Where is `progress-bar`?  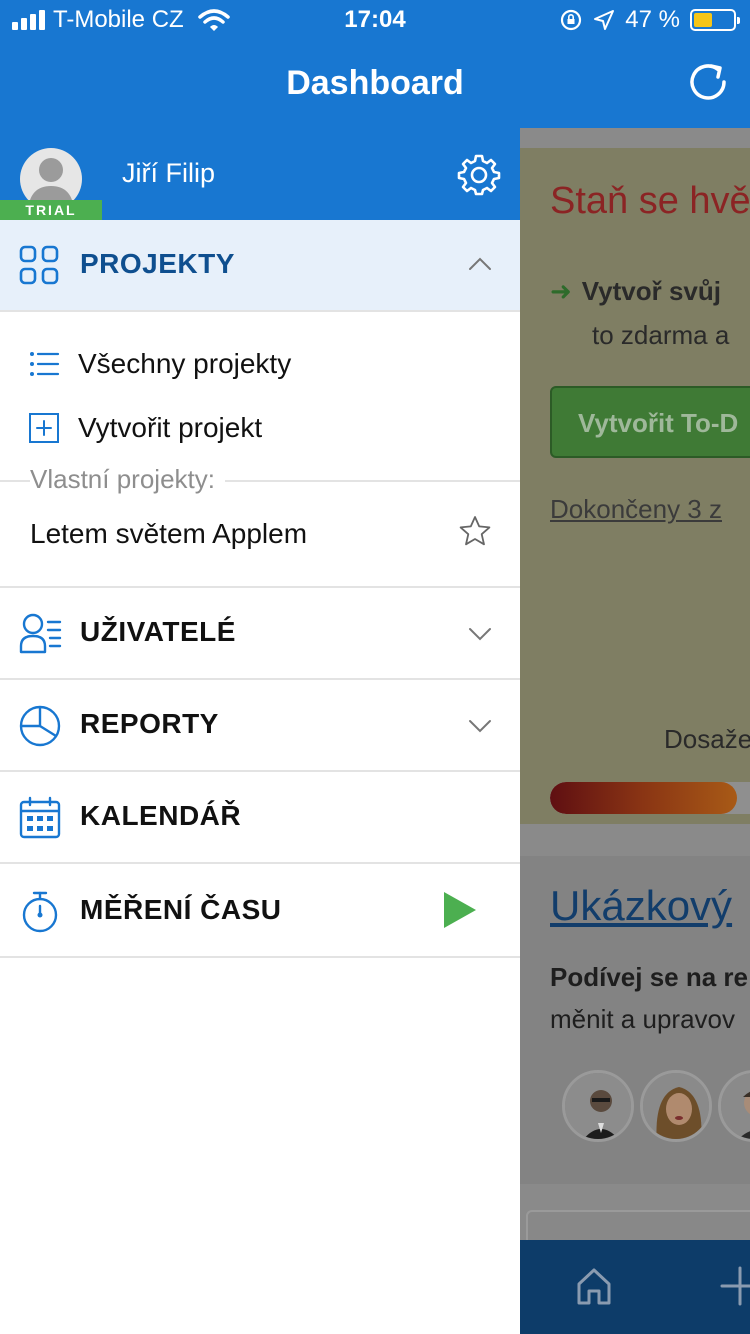
progress-bar is located at coordinates (650, 798).